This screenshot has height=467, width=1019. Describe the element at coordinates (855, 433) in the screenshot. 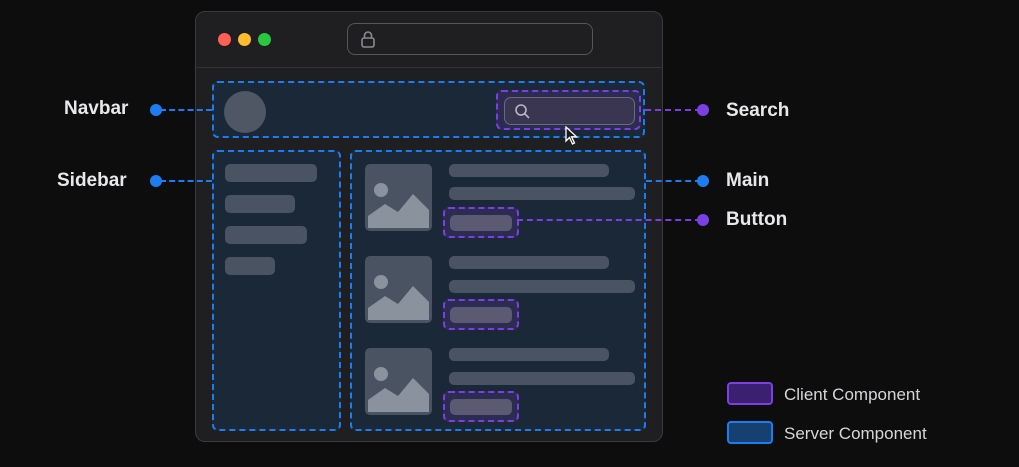

I see `server-component-label: Server Component` at that location.